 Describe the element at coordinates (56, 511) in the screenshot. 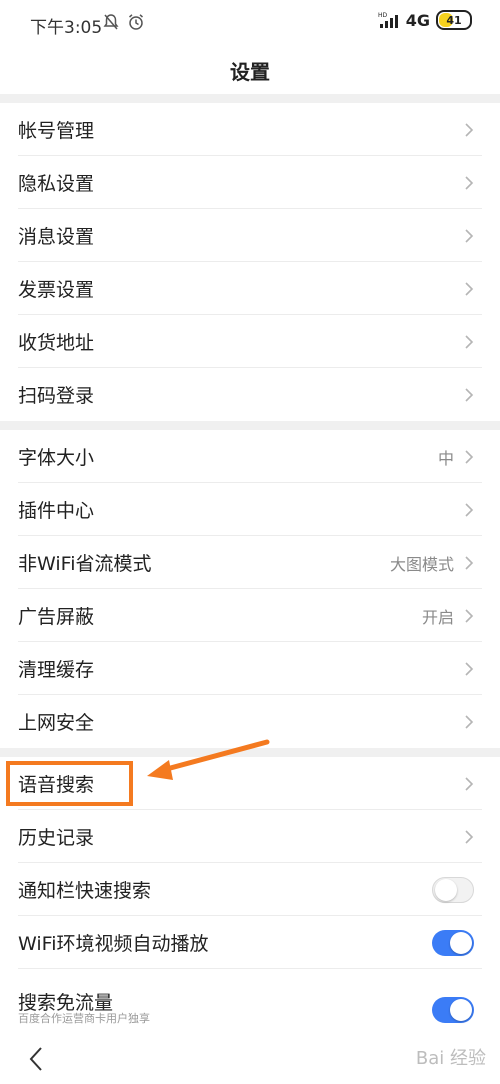

I see `row-label: 插件中心` at that location.